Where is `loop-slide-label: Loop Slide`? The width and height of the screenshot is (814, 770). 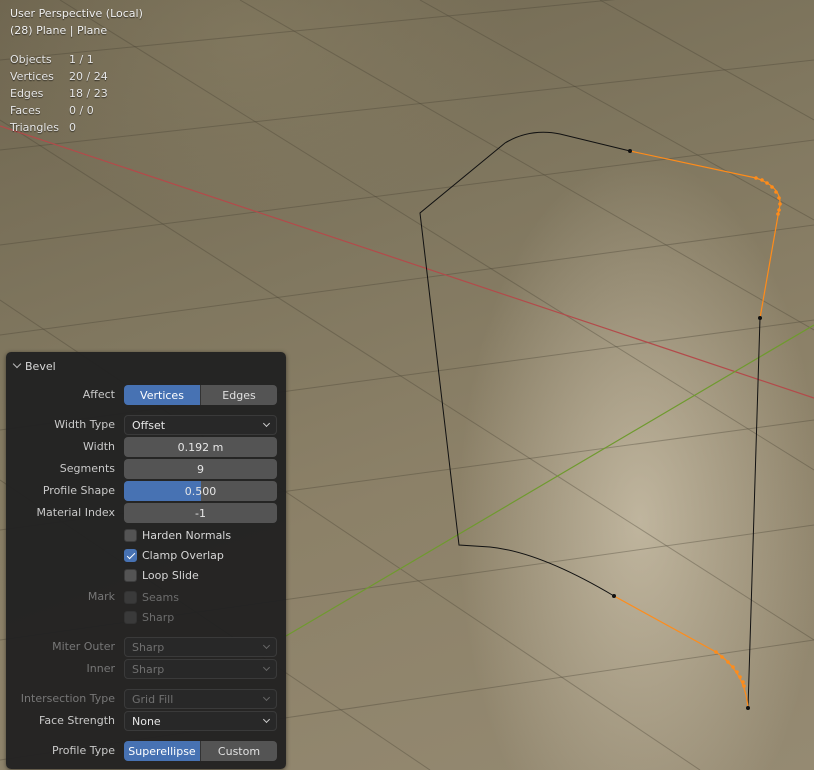 loop-slide-label: Loop Slide is located at coordinates (170, 575).